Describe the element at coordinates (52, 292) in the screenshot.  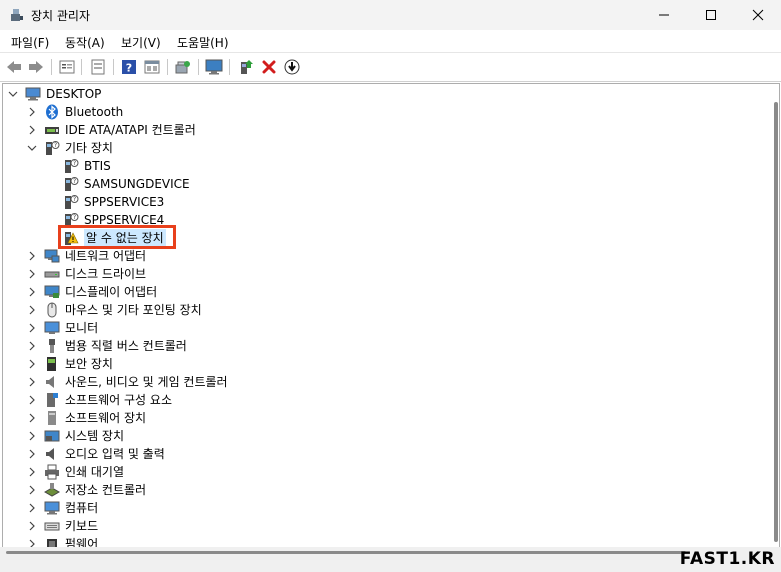
I see `display-adapter-icon` at that location.